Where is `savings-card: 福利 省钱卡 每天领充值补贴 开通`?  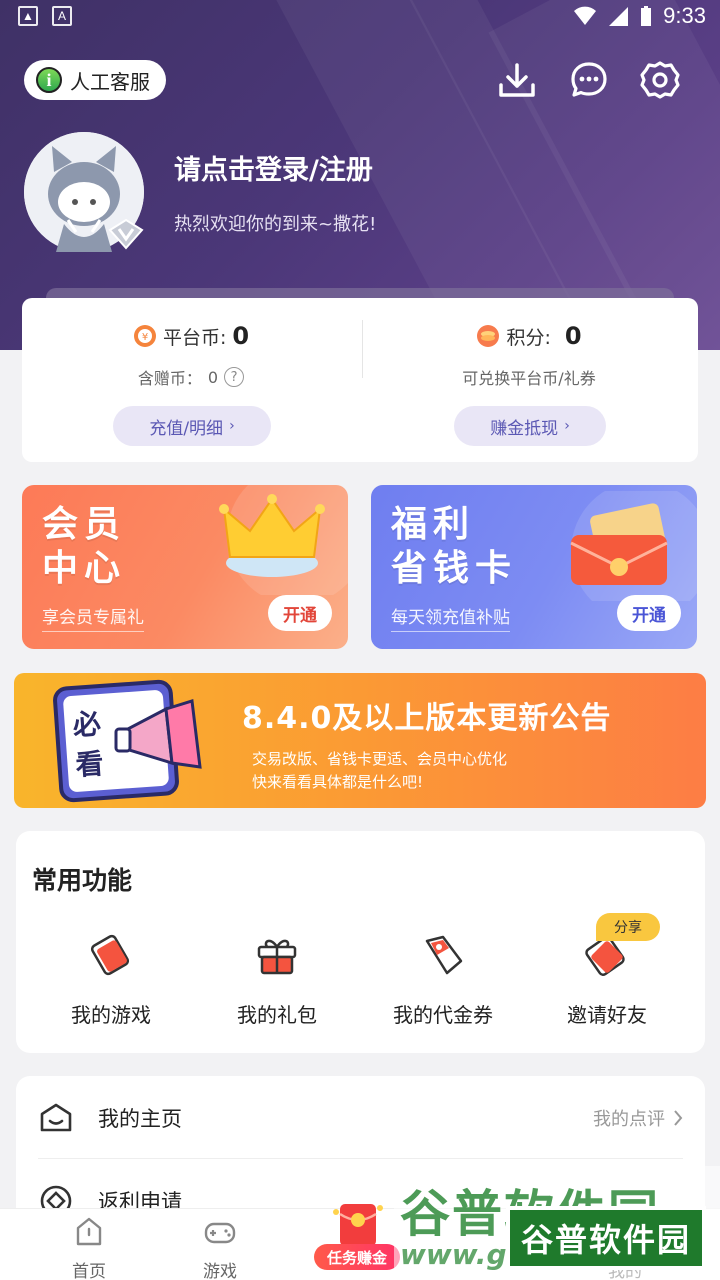
savings-card: 福利 省钱卡 每天领充值补贴 开通 is located at coordinates (534, 567).